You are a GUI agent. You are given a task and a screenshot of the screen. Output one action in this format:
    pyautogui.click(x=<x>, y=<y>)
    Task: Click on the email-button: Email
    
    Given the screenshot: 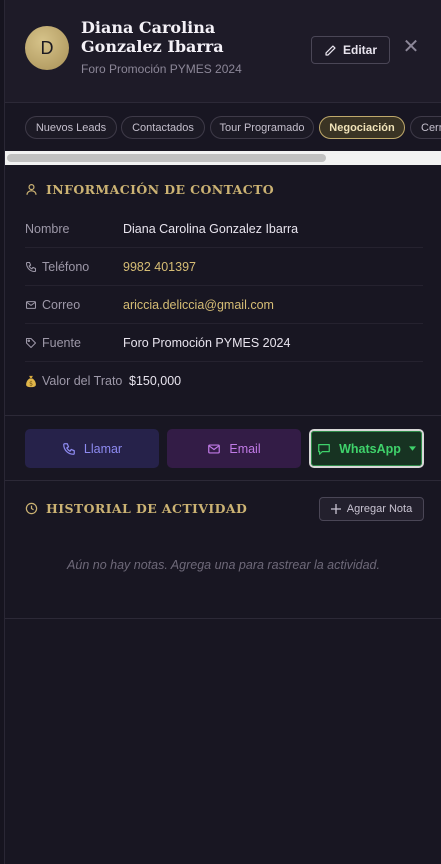 What is the action you would take?
    pyautogui.click(x=234, y=448)
    